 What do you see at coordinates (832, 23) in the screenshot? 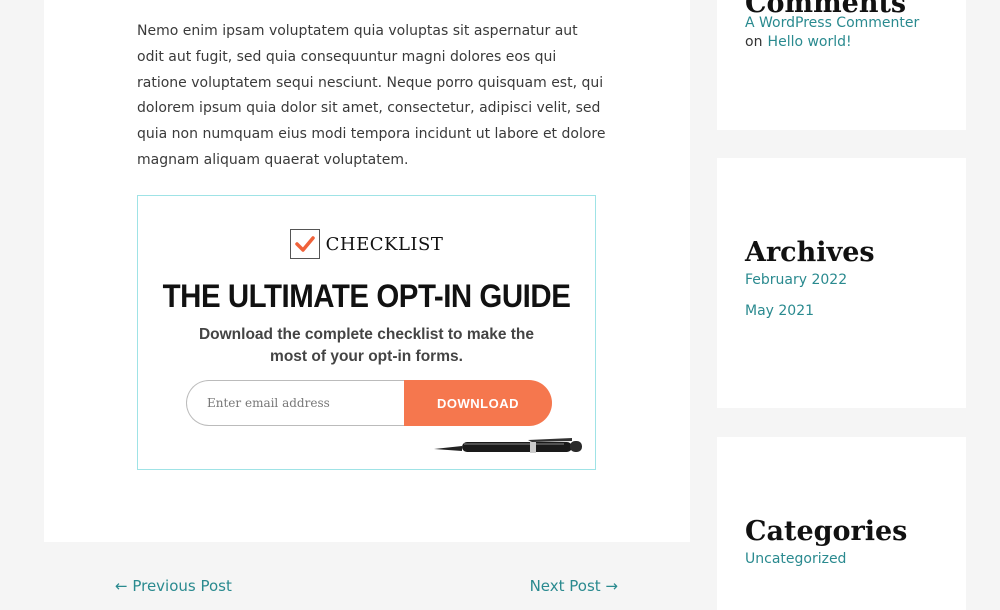
I see `comment-author-link: A WordPress Commenter` at bounding box center [832, 23].